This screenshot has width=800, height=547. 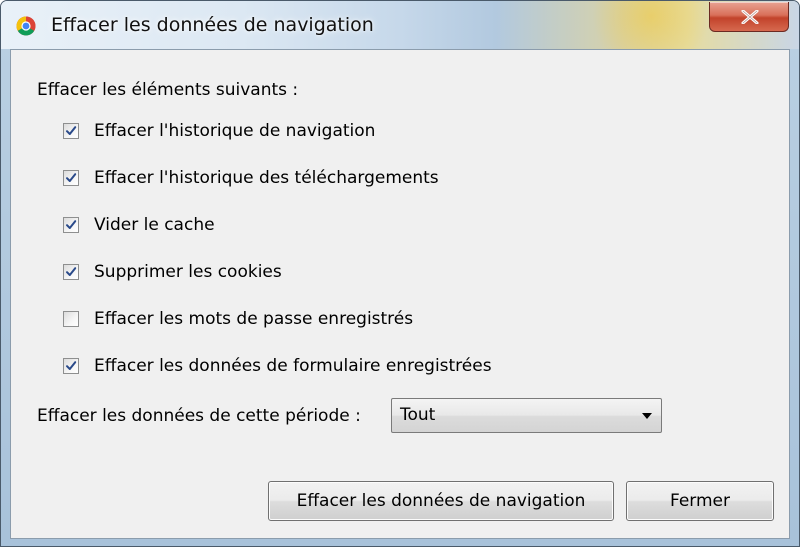 I want to click on period-label: Effacer les données de cette période :, so click(x=199, y=416).